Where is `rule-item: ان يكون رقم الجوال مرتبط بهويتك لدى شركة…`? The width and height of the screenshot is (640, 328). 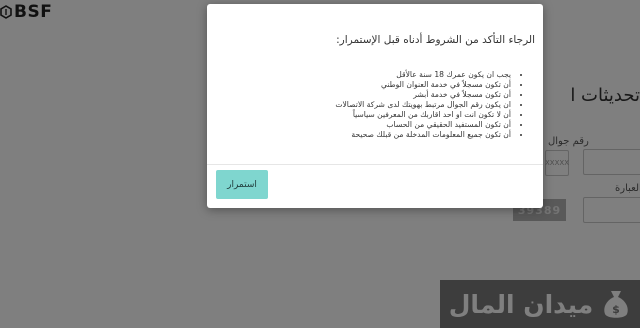 rule-item: ان يكون رقم الجوال مرتبط بهويتك لدى شركة… is located at coordinates (423, 105).